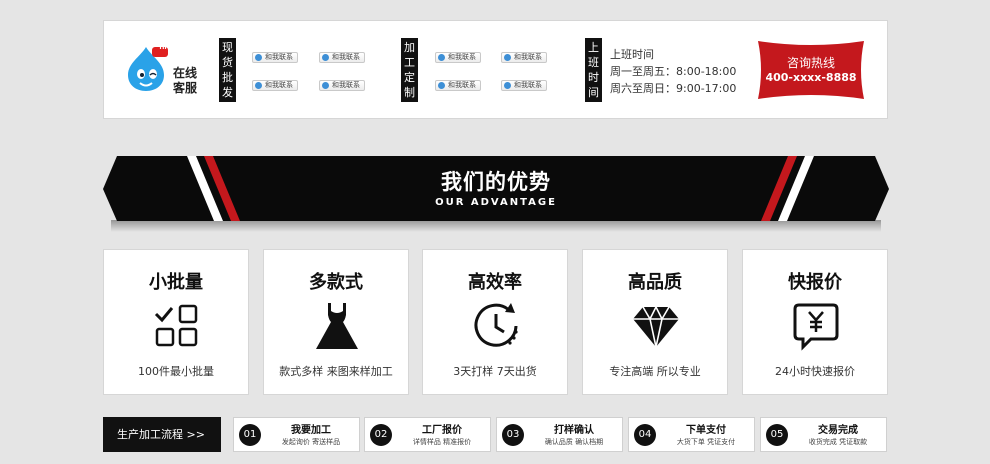  What do you see at coordinates (655, 282) in the screenshot?
I see `feature-title: 高品质` at bounding box center [655, 282].